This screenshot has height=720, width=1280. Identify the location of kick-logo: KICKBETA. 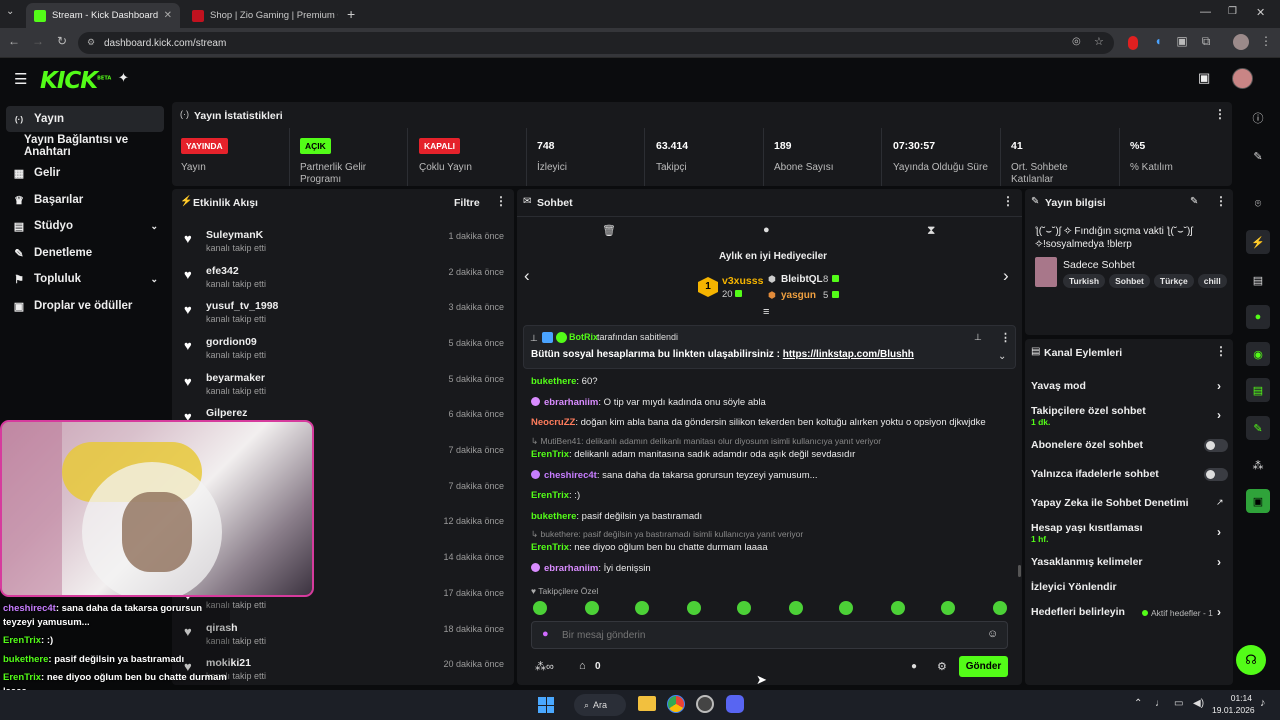
(75, 81).